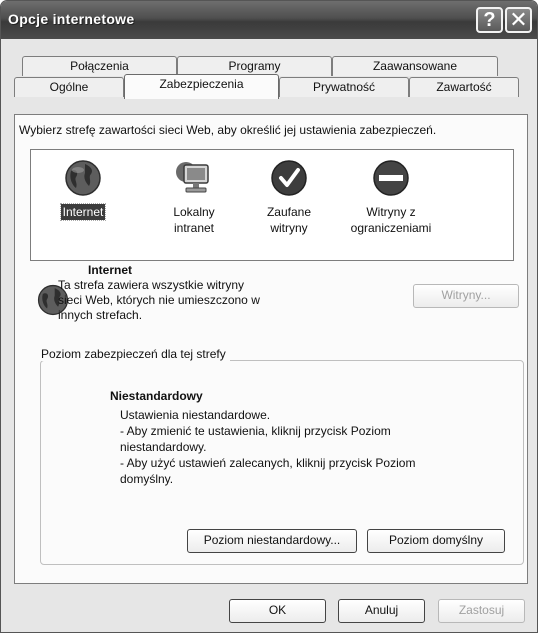  What do you see at coordinates (83, 178) in the screenshot?
I see `globe-icon` at bounding box center [83, 178].